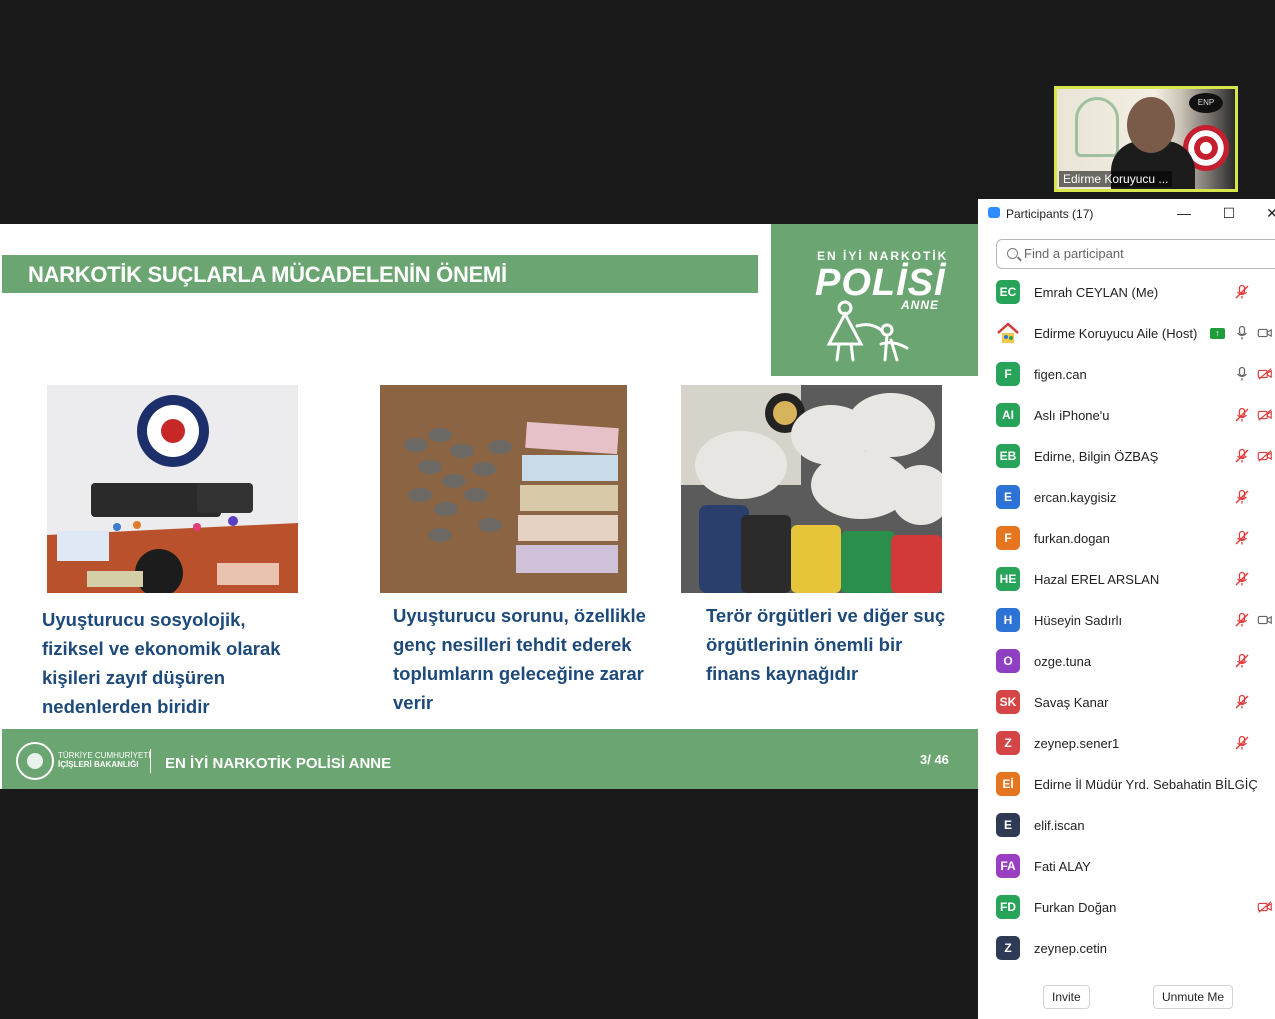 This screenshot has height=1019, width=1275. What do you see at coordinates (1126, 997) in the screenshot?
I see `panel-footer: Invite Unmute Me` at bounding box center [1126, 997].